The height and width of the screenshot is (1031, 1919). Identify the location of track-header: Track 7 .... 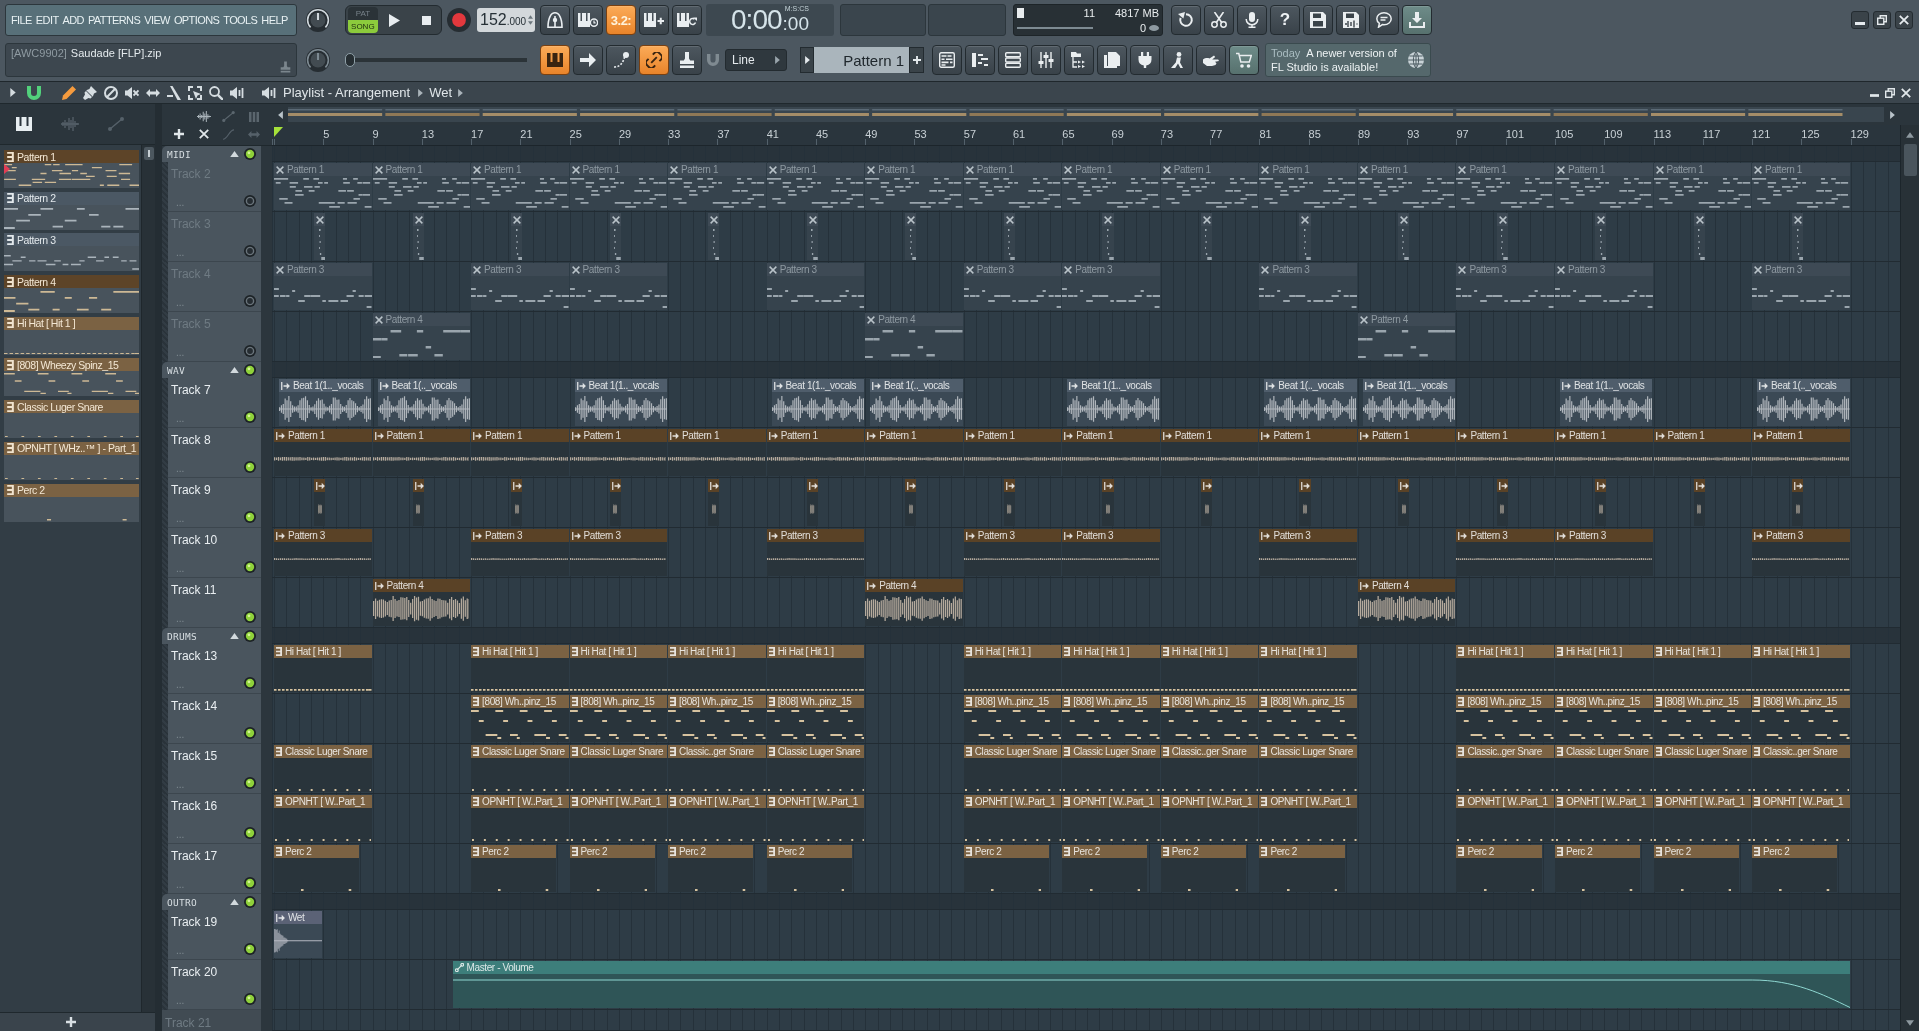
(214, 403).